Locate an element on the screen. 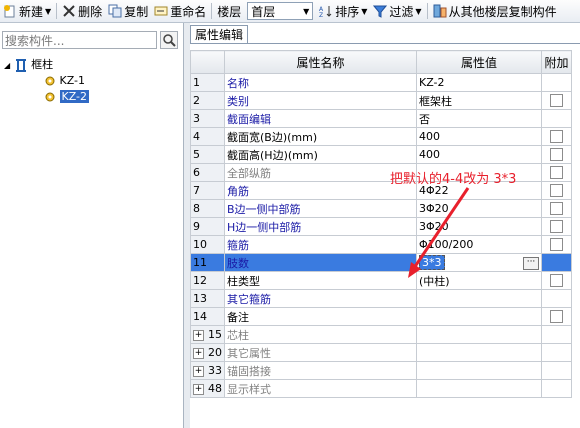 The image size is (580, 428). tree-item-kz1: KZ-1 is located at coordinates (64, 81).